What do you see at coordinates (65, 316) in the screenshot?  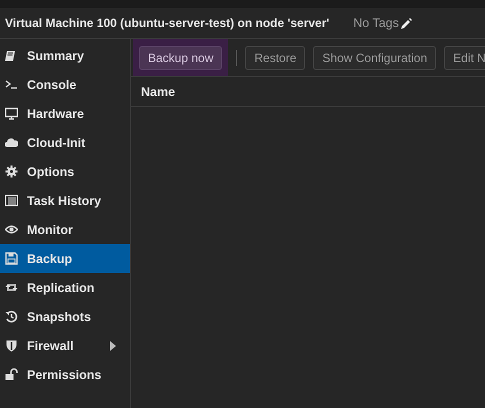 I see `sidebar-item: Snapshots` at bounding box center [65, 316].